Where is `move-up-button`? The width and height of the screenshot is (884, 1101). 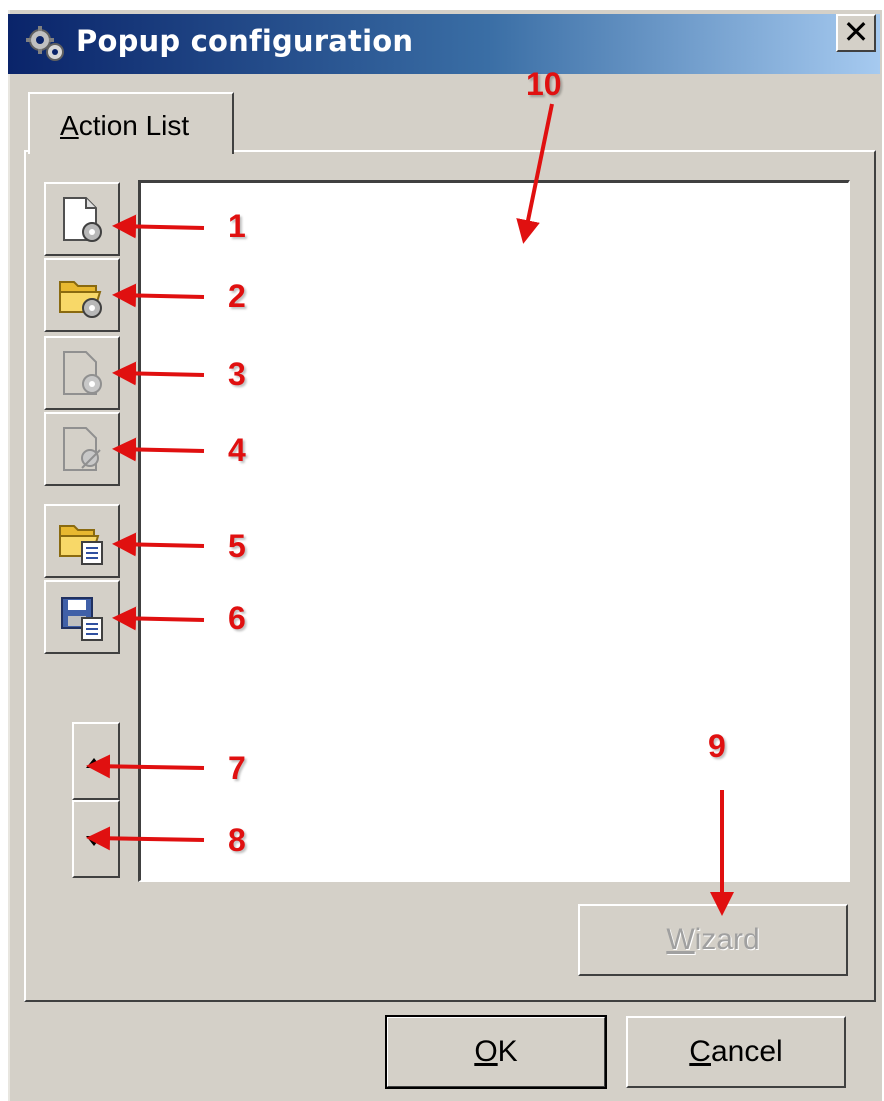
move-up-button is located at coordinates (96, 761).